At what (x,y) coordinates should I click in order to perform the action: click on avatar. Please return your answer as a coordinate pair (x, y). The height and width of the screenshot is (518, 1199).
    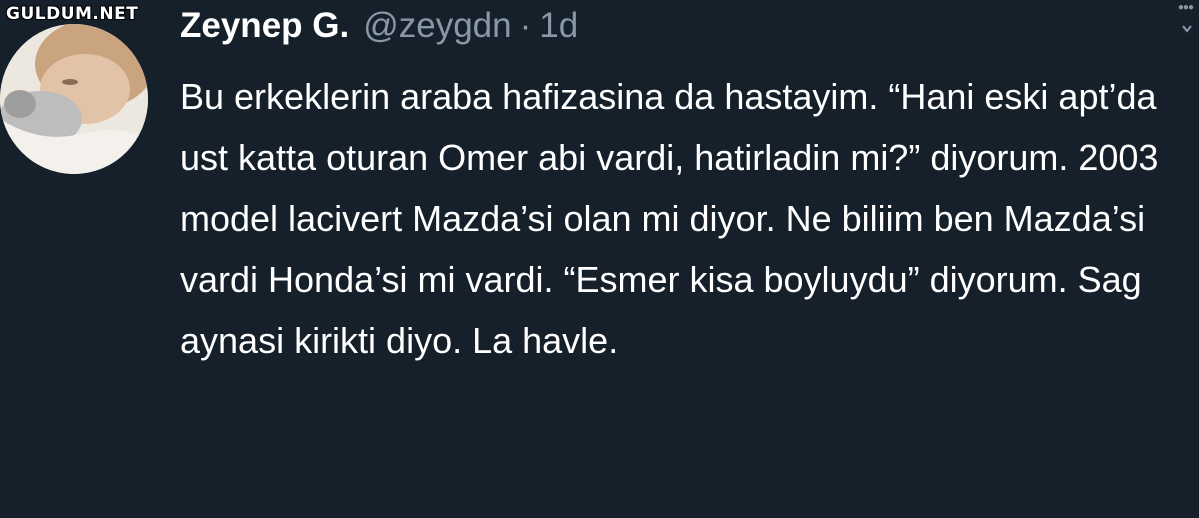
    Looking at the image, I should click on (74, 99).